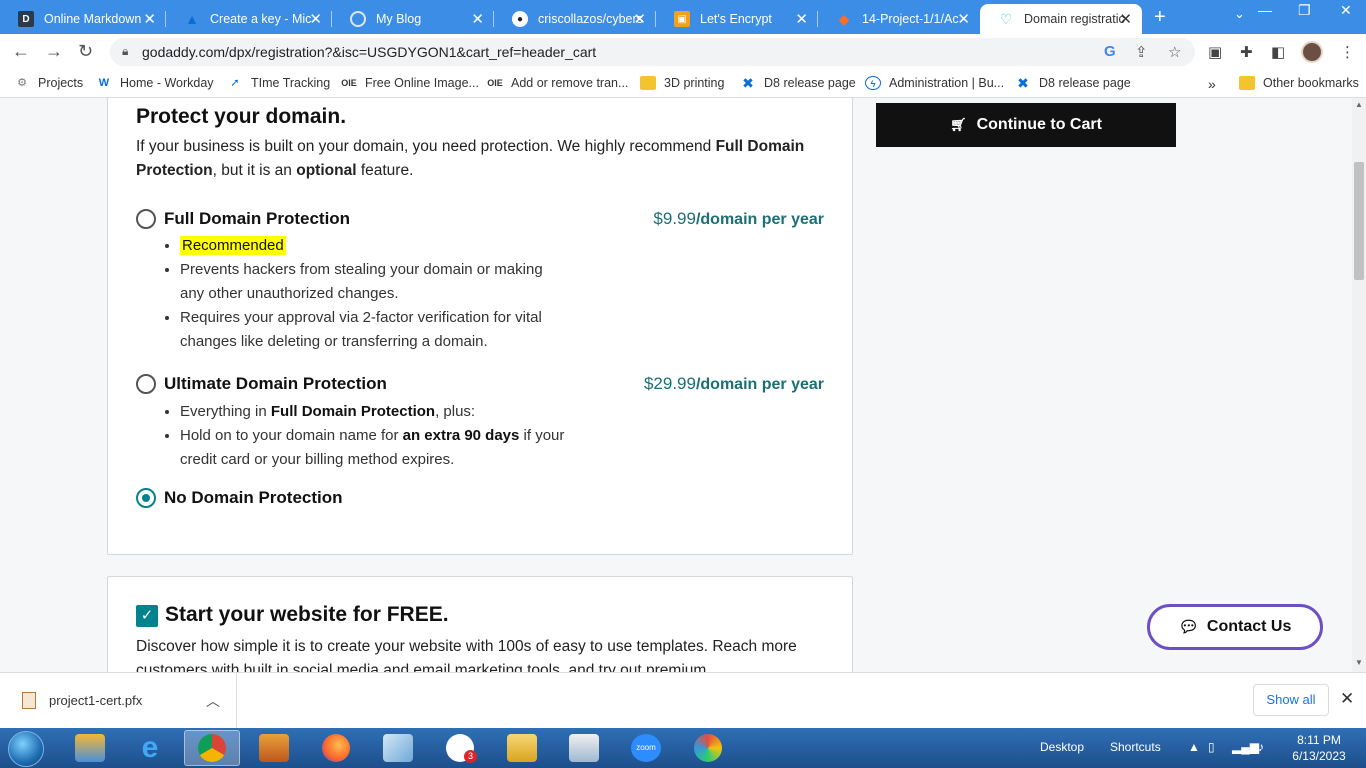  I want to click on download-item: project1-cert.pfx ︿, so click(118, 700).